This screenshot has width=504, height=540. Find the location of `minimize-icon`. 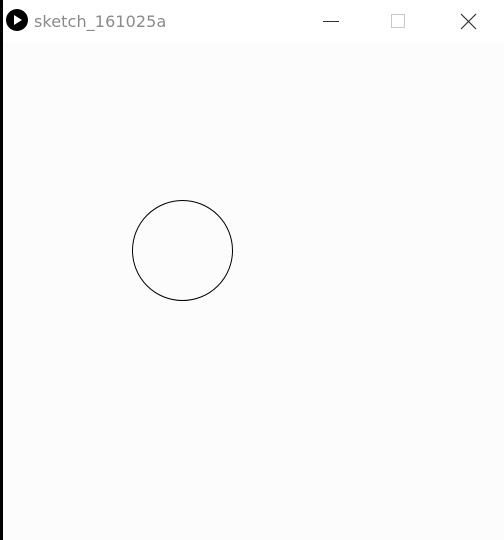

minimize-icon is located at coordinates (331, 21).